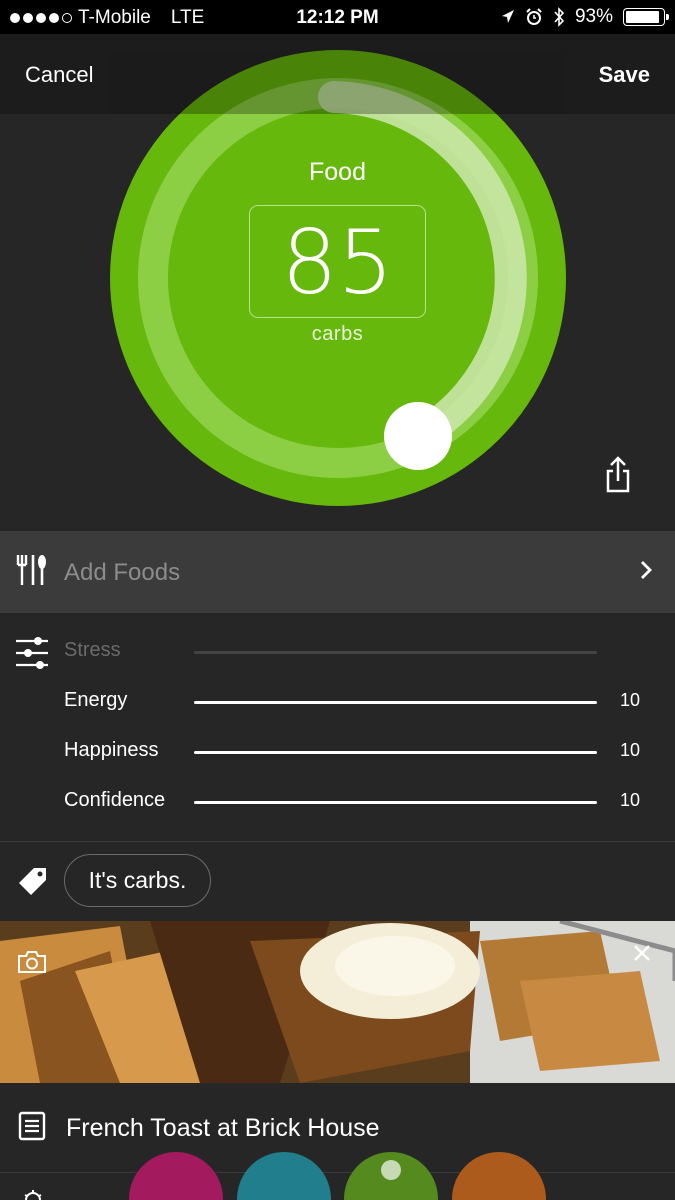 The height and width of the screenshot is (1200, 675). What do you see at coordinates (337, 261) in the screenshot?
I see `carb-value: 85` at bounding box center [337, 261].